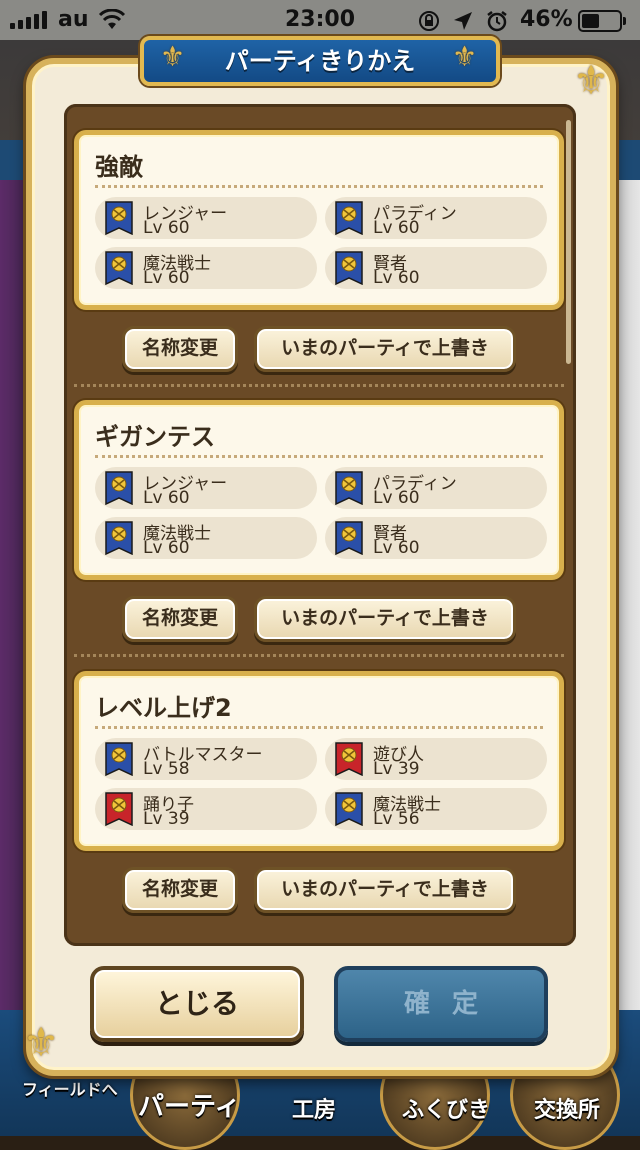  I want to click on top-right-ornament-icon: ⚜, so click(591, 81).